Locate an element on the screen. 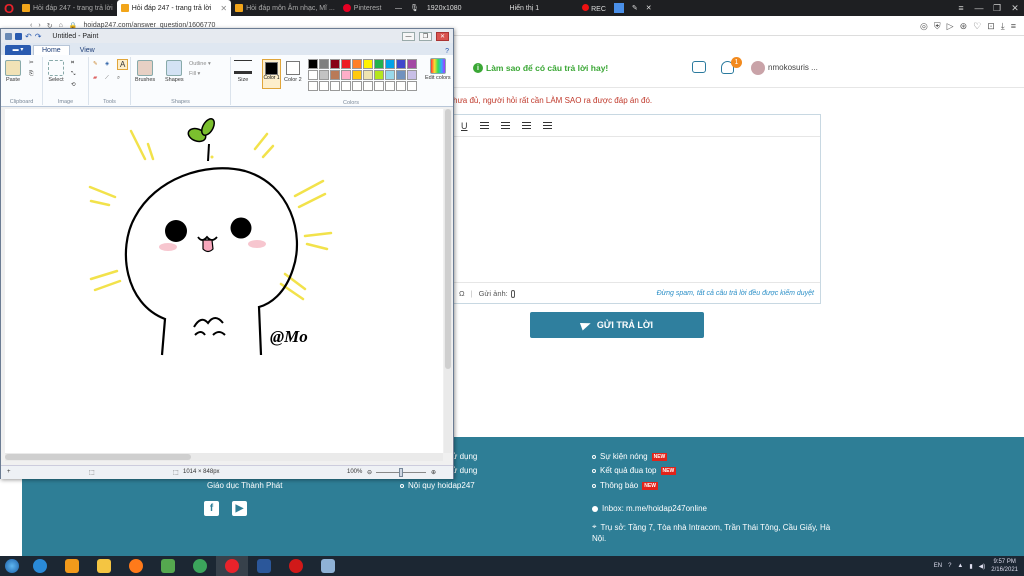  extension-icon: ⊛ is located at coordinates (964, 26).